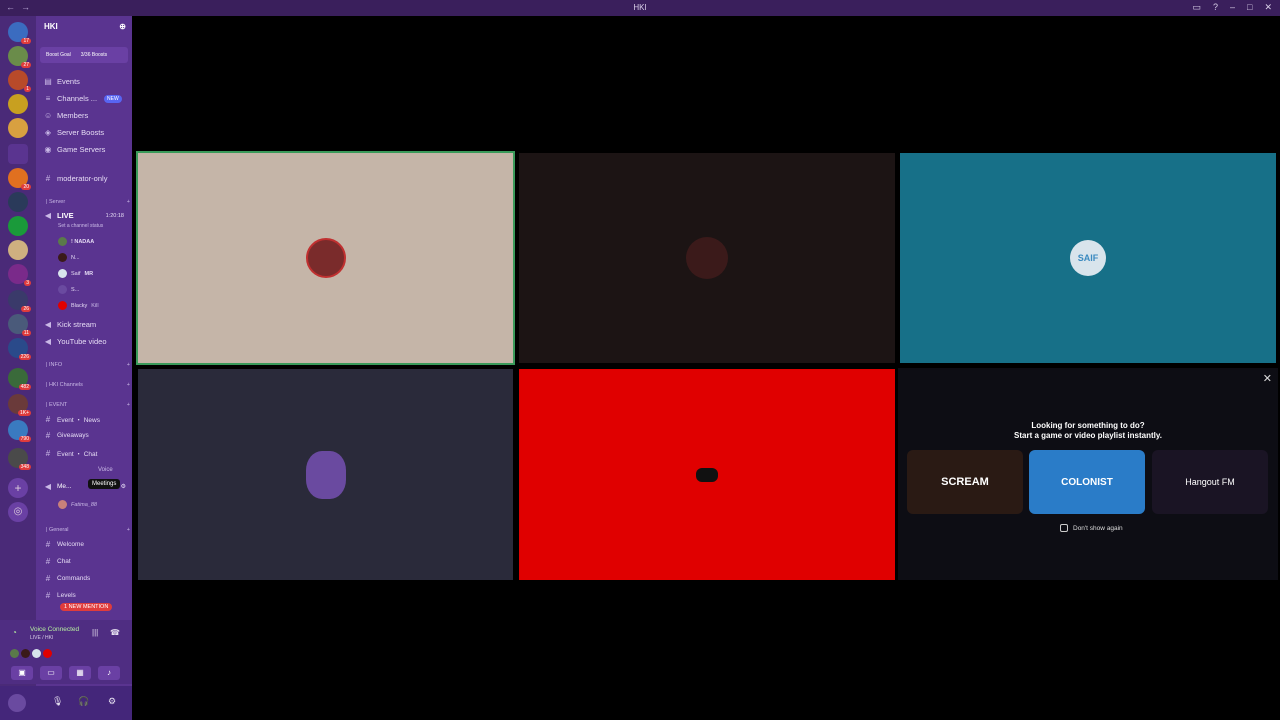 This screenshot has width=1280, height=720. What do you see at coordinates (19, 33) in the screenshot?
I see `guild-icon: 17` at bounding box center [19, 33].